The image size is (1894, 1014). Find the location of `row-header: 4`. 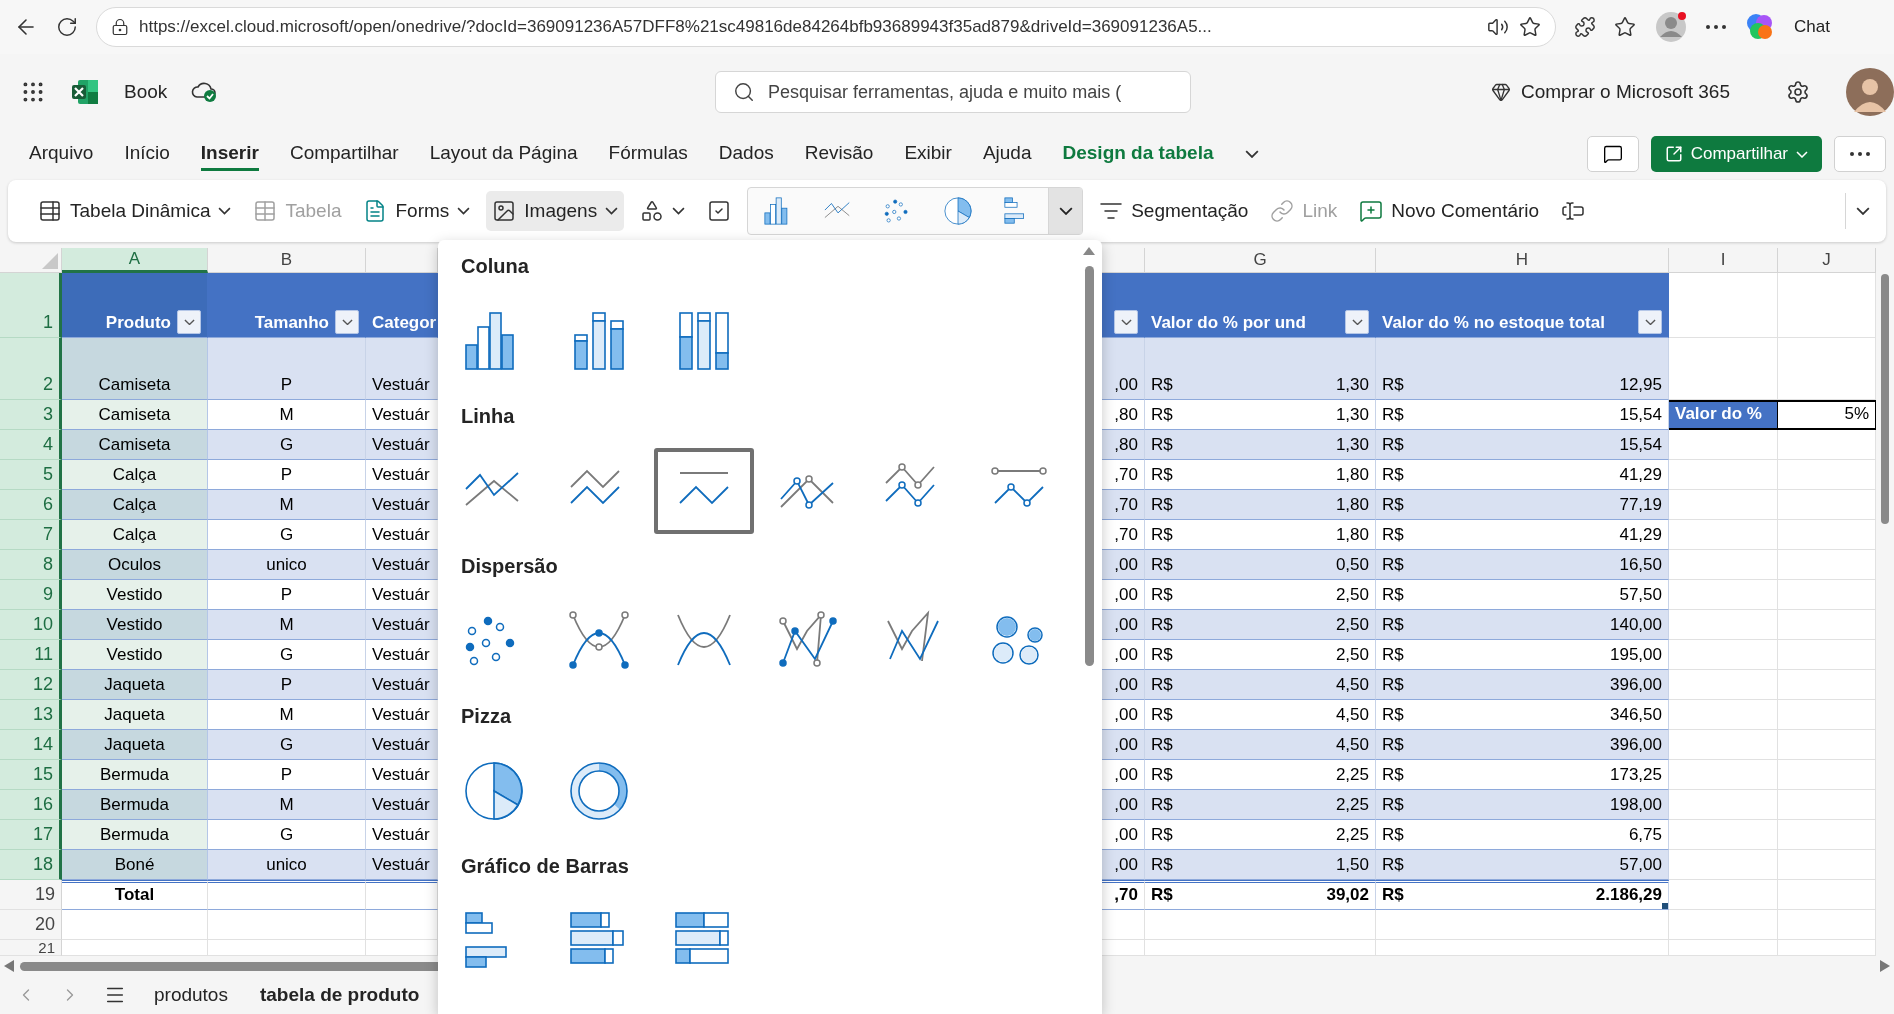

row-header: 4 is located at coordinates (31, 445).